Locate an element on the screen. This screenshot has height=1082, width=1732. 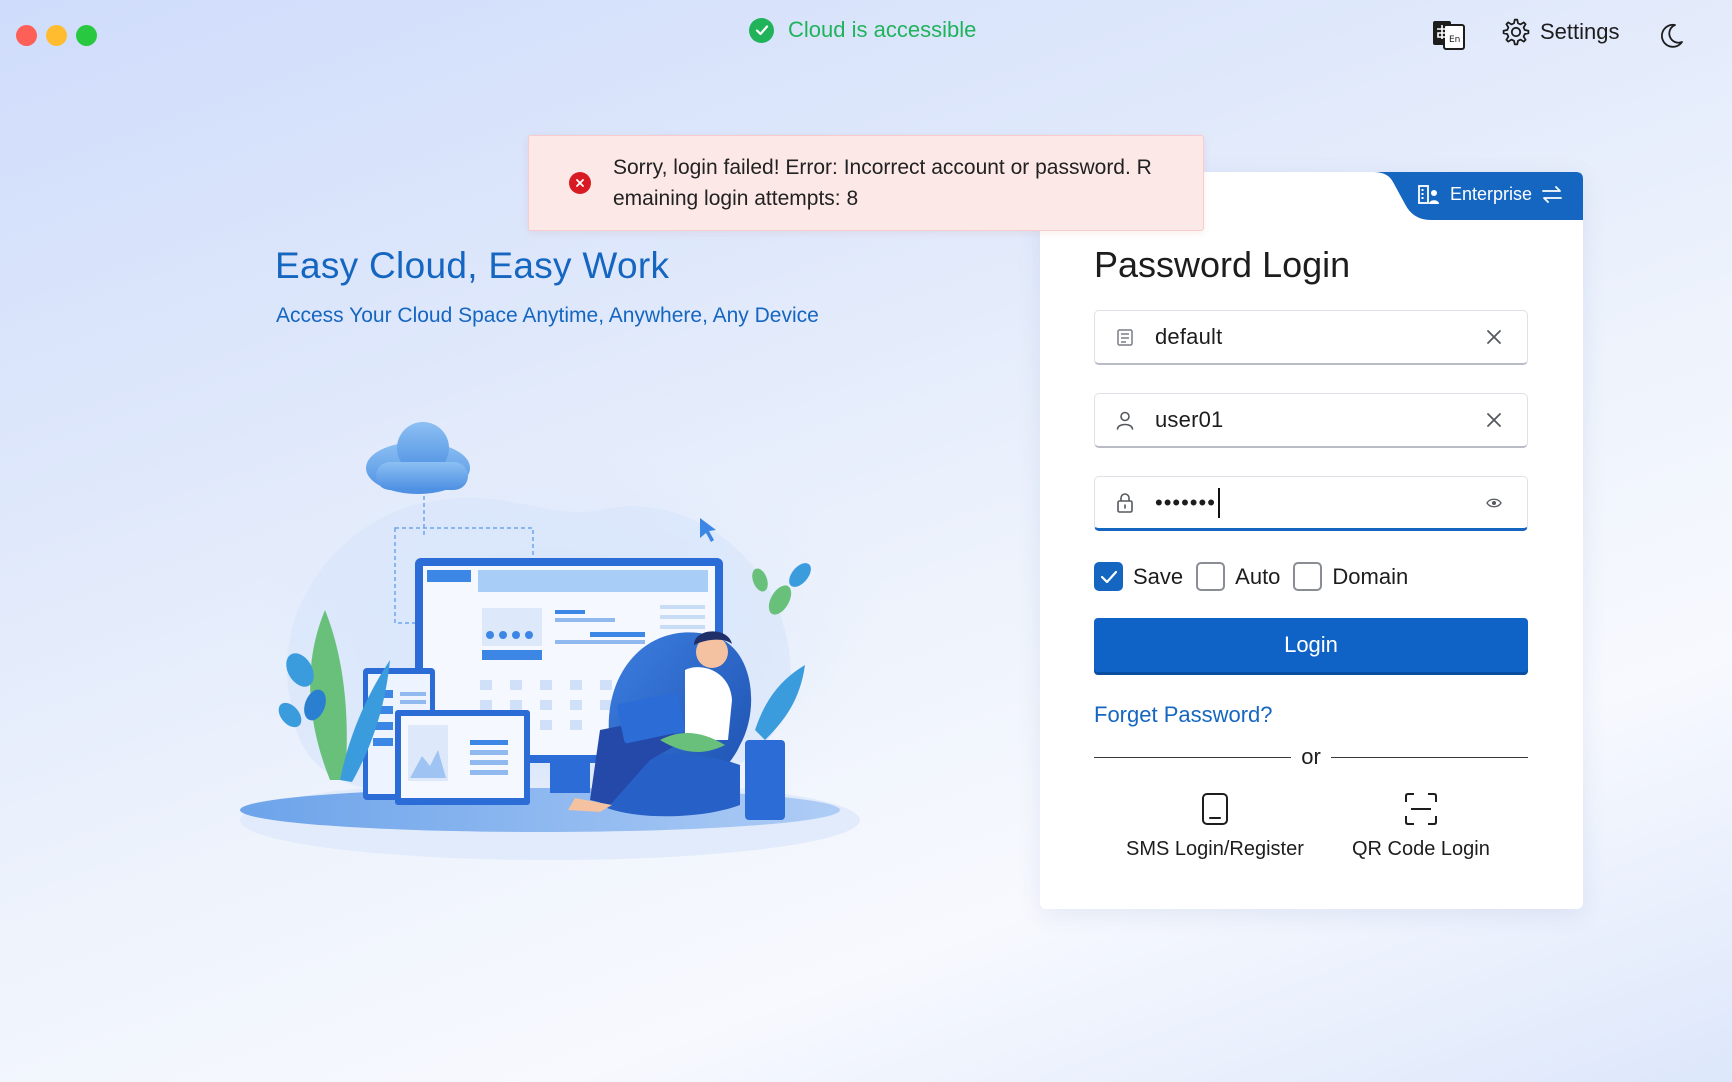
text-caret is located at coordinates (1218, 502).